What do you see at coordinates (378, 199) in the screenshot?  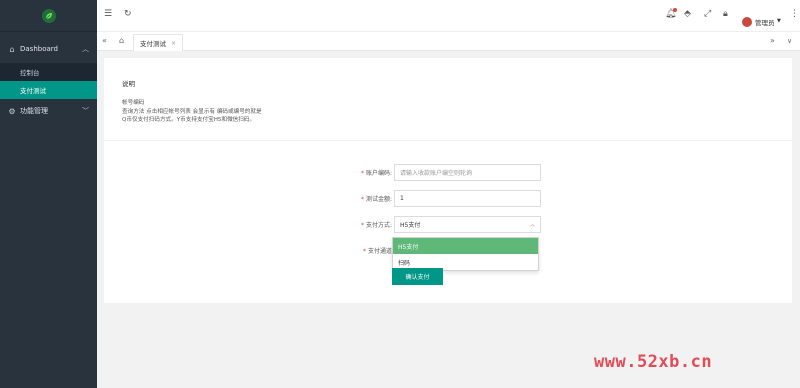 I see `amount-label: 测试金额:` at bounding box center [378, 199].